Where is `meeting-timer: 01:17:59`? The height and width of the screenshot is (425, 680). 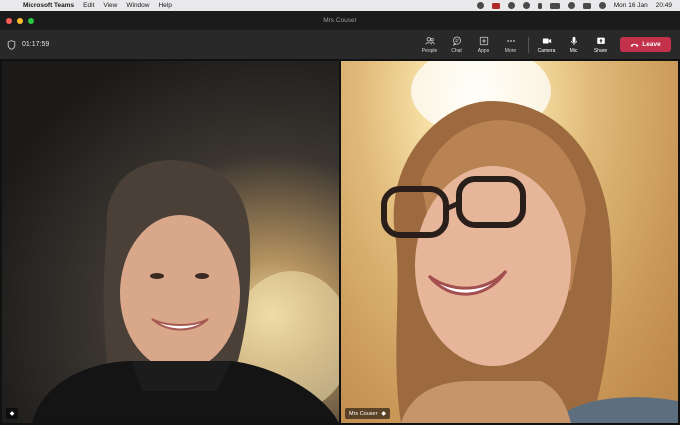 meeting-timer: 01:17:59 is located at coordinates (36, 44).